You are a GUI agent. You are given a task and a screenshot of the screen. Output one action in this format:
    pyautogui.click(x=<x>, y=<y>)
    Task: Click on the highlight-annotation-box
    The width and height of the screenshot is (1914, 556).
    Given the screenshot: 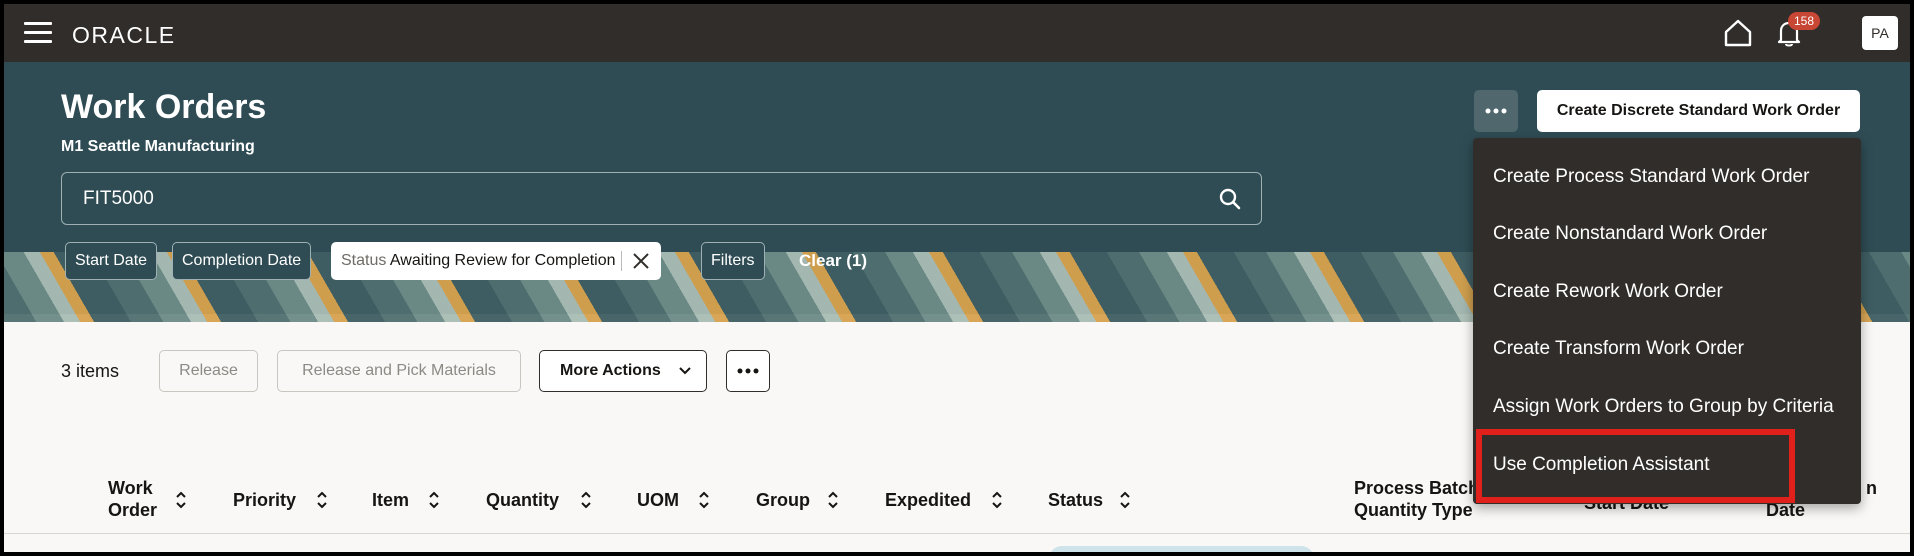 What is the action you would take?
    pyautogui.click(x=1635, y=466)
    